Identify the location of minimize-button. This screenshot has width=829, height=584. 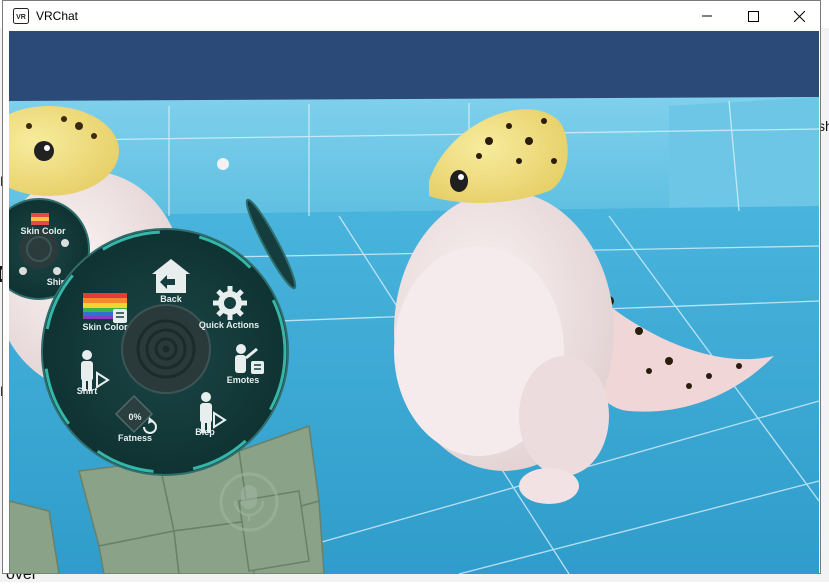
(707, 16).